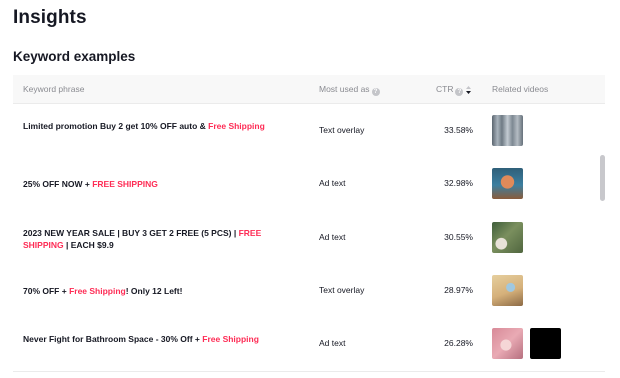 The height and width of the screenshot is (378, 620). I want to click on video-thumbnail-clothing, so click(507, 130).